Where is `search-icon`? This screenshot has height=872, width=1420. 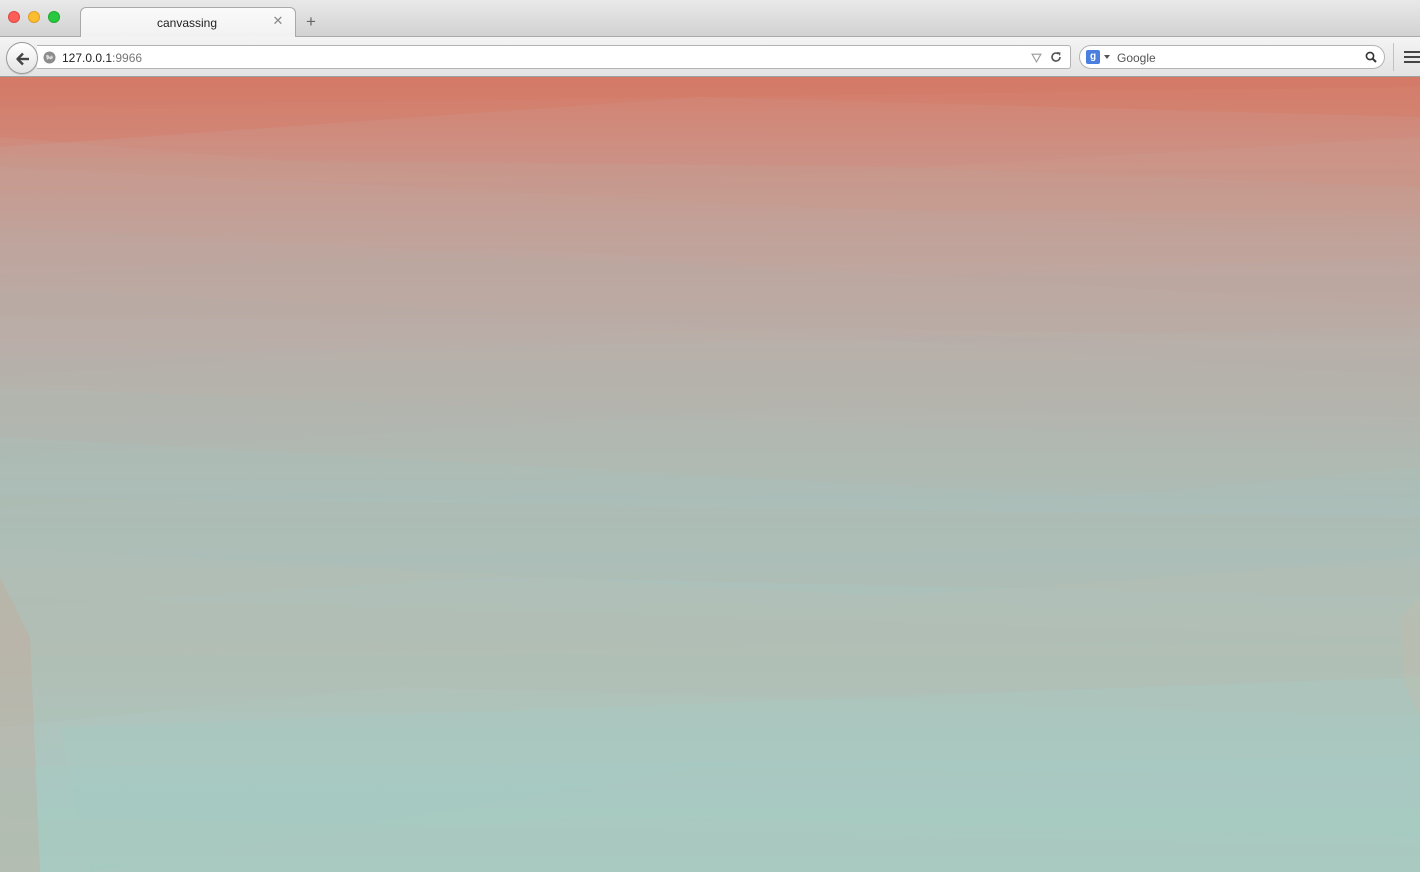
search-icon is located at coordinates (1371, 57).